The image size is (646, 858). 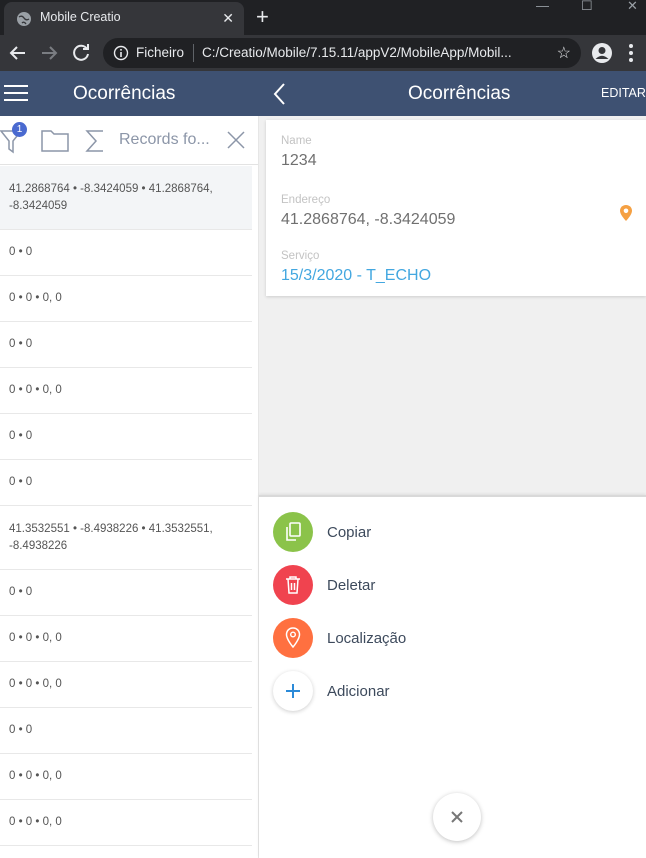 I want to click on minimize-button: —, so click(x=542, y=6).